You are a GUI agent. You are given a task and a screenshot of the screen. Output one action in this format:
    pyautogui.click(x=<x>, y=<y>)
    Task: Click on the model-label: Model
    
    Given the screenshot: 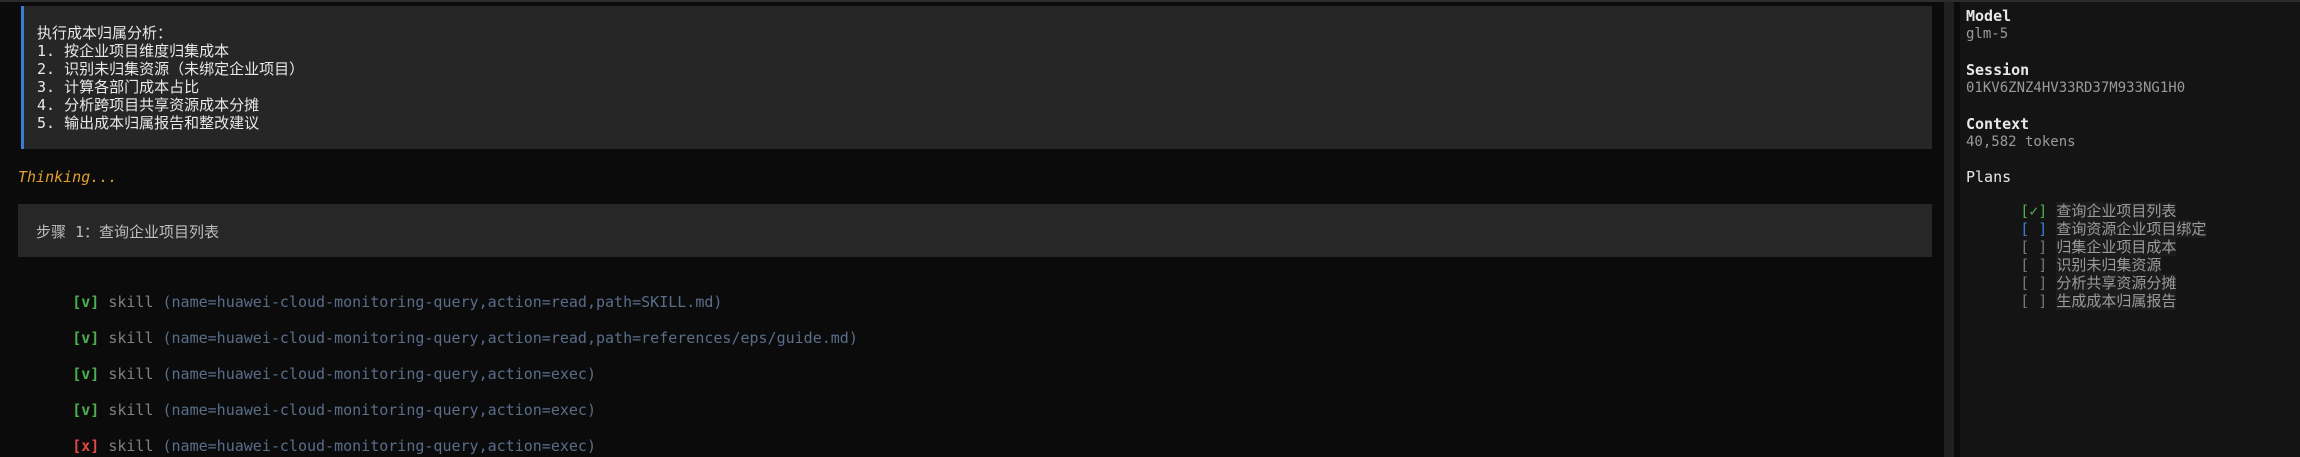 What is the action you would take?
    pyautogui.click(x=1989, y=16)
    